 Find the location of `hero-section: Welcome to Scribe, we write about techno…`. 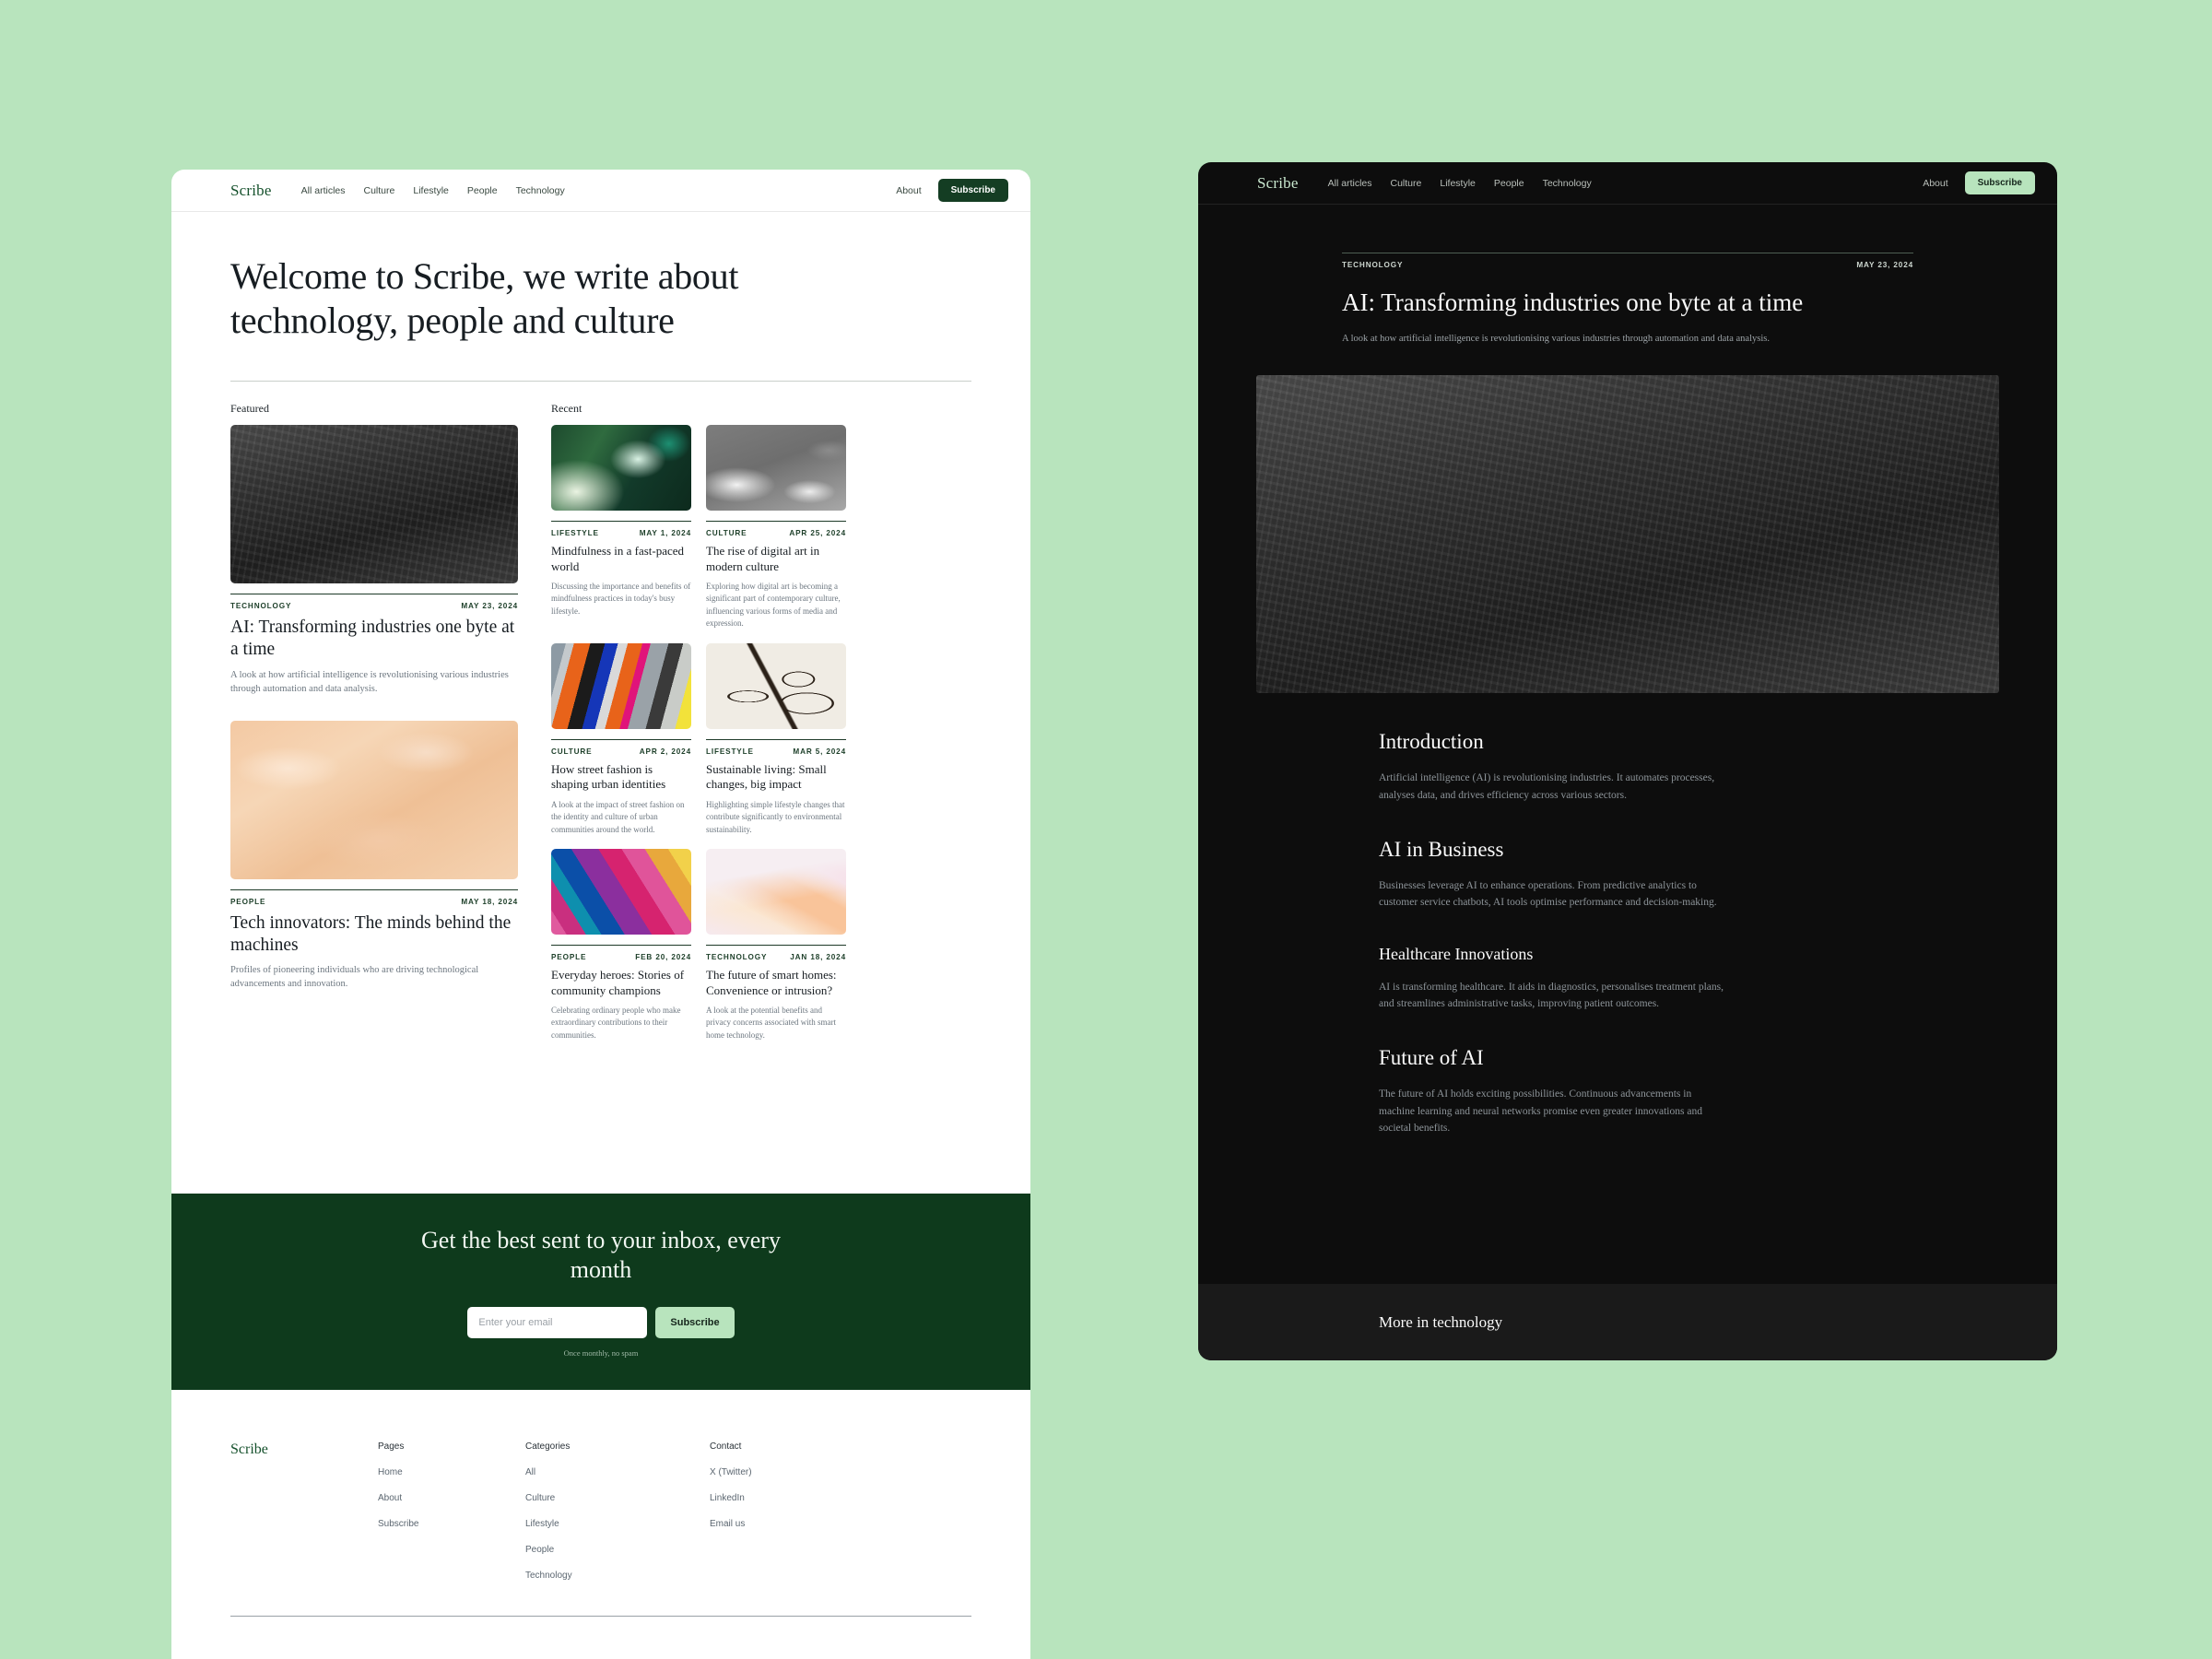

hero-section: Welcome to Scribe, we write about techno… is located at coordinates (600, 277).